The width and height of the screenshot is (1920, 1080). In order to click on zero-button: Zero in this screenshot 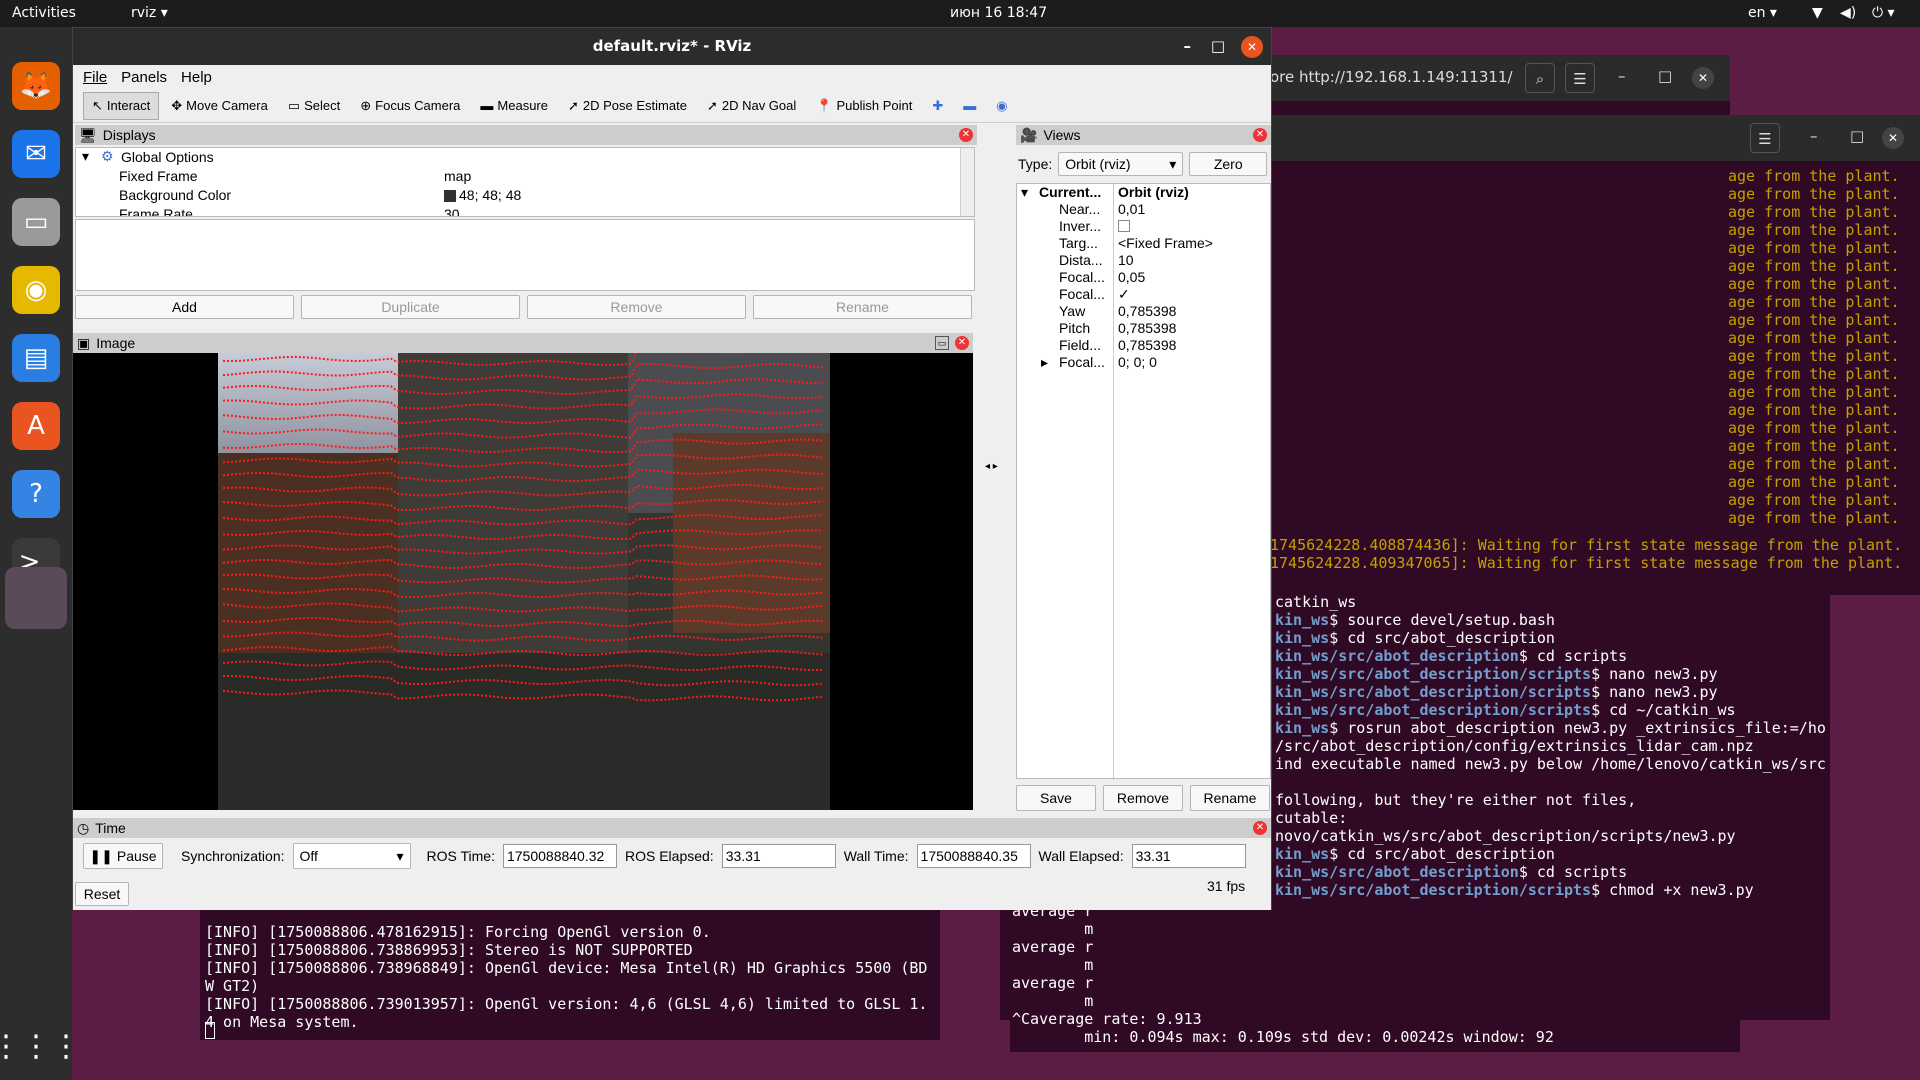, I will do `click(1228, 164)`.